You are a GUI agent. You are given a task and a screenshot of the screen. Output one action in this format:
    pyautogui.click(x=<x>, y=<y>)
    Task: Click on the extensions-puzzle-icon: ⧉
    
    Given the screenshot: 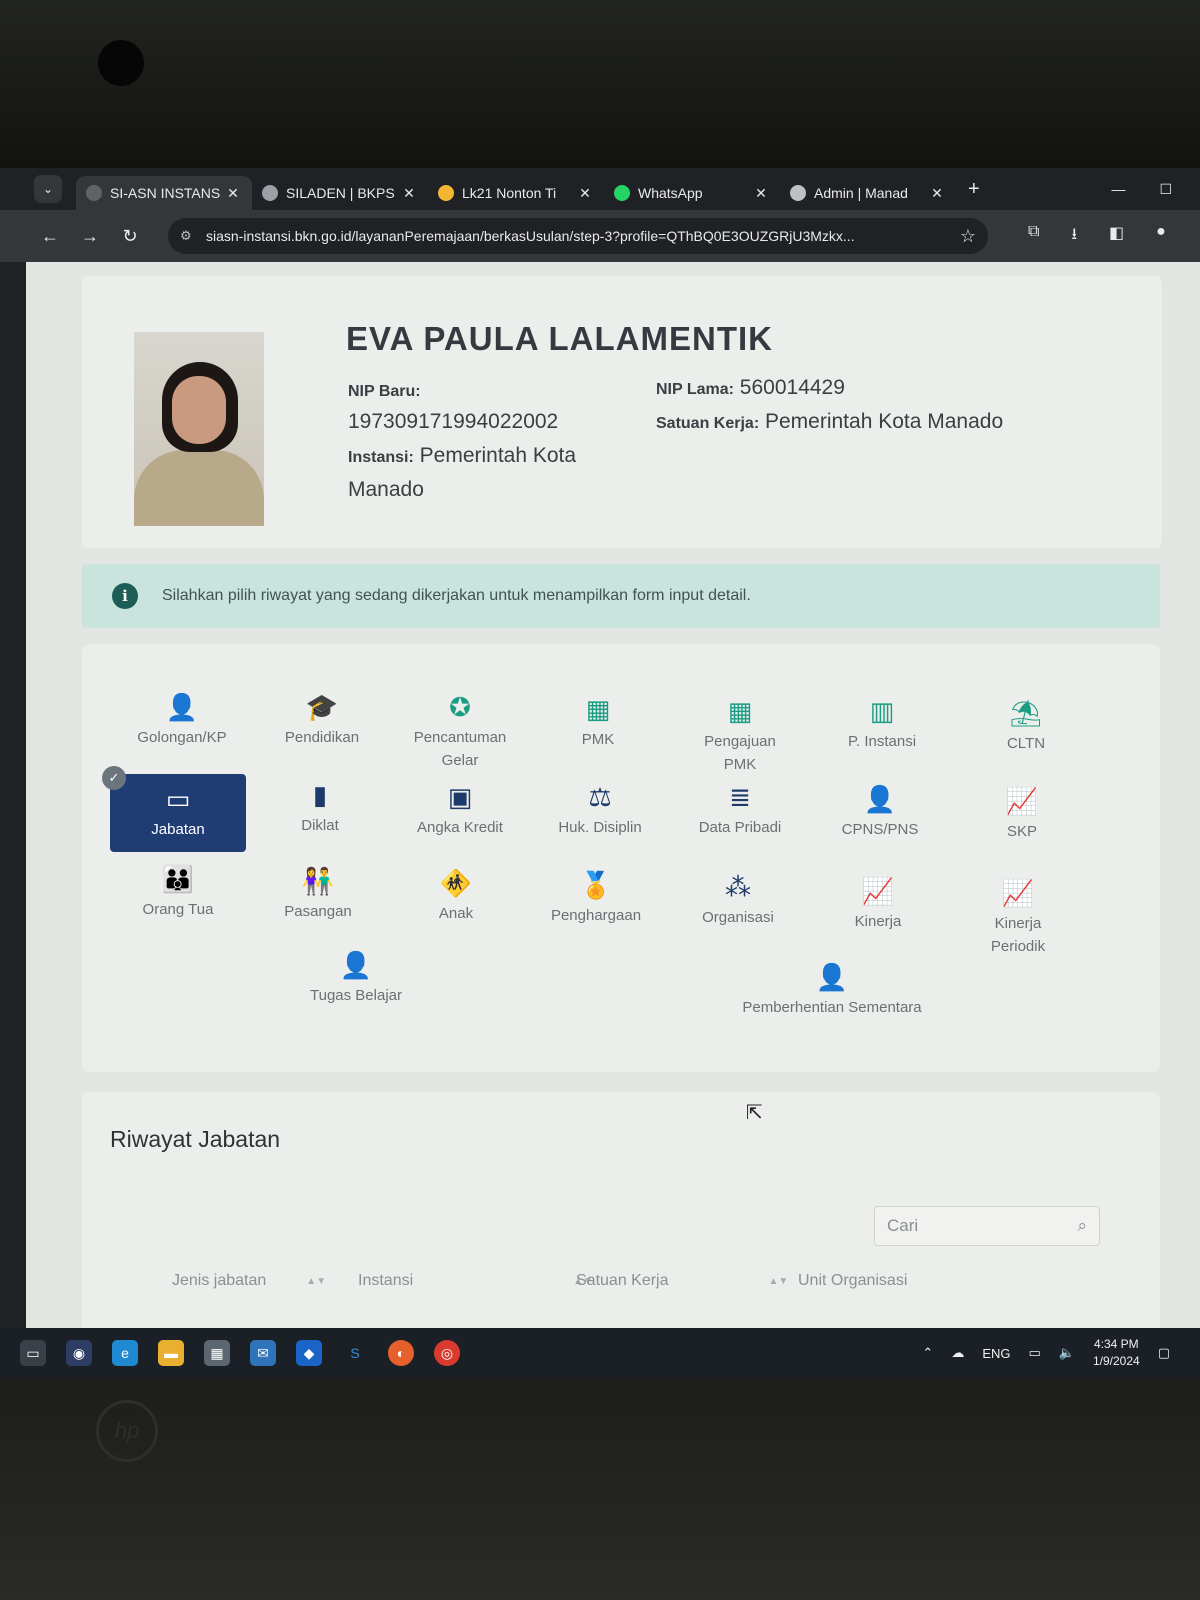 What is the action you would take?
    pyautogui.click(x=1033, y=236)
    